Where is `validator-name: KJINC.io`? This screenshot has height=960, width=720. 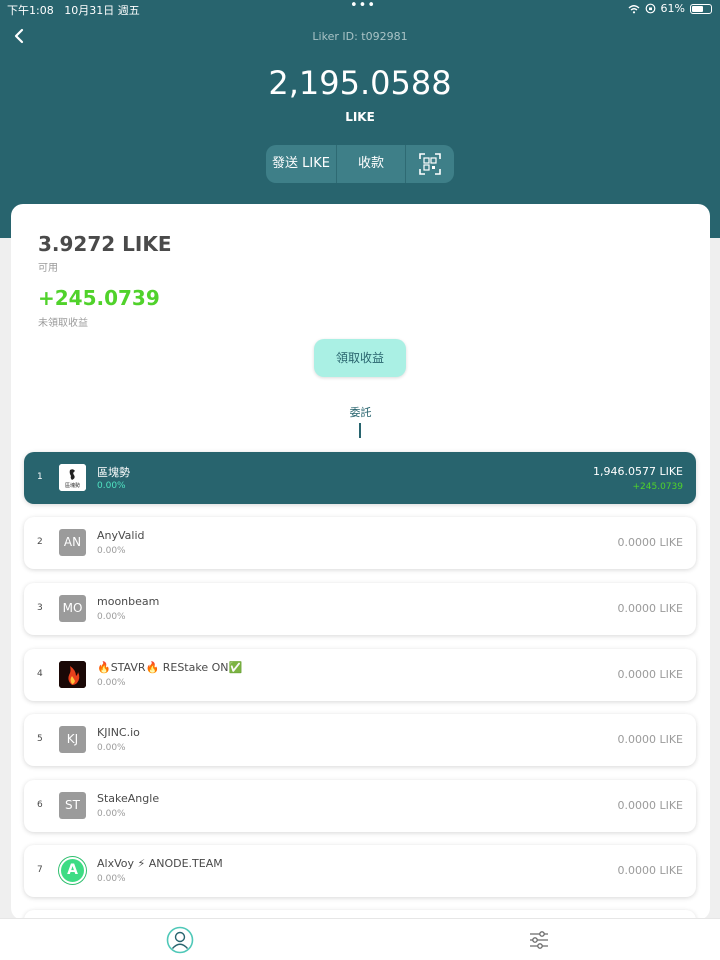 validator-name: KJINC.io is located at coordinates (118, 732).